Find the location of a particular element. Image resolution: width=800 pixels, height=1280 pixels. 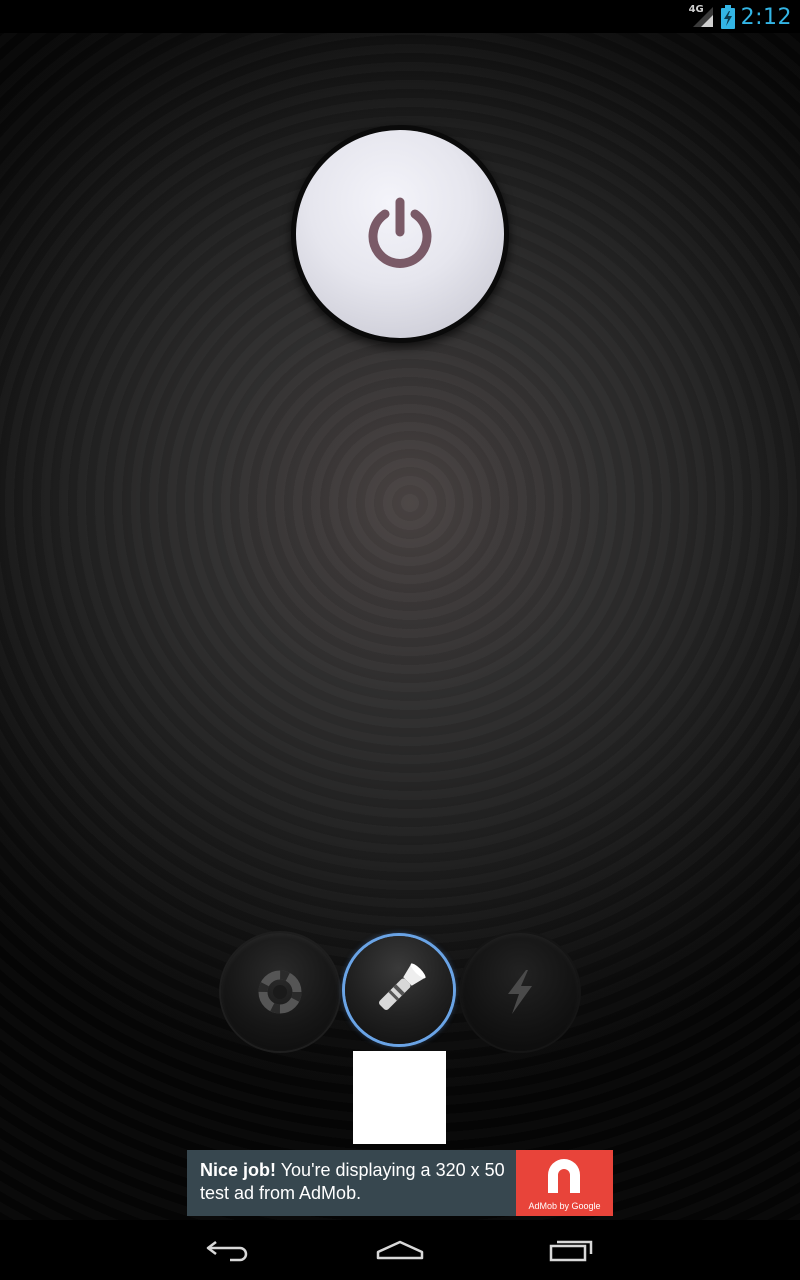

home-icon is located at coordinates (400, 1250).